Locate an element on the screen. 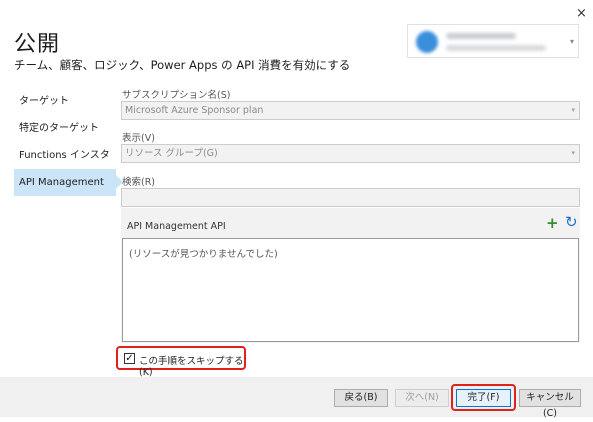 The height and width of the screenshot is (422, 593). skip-step-label: この手順をスキップする(K) is located at coordinates (191, 365).